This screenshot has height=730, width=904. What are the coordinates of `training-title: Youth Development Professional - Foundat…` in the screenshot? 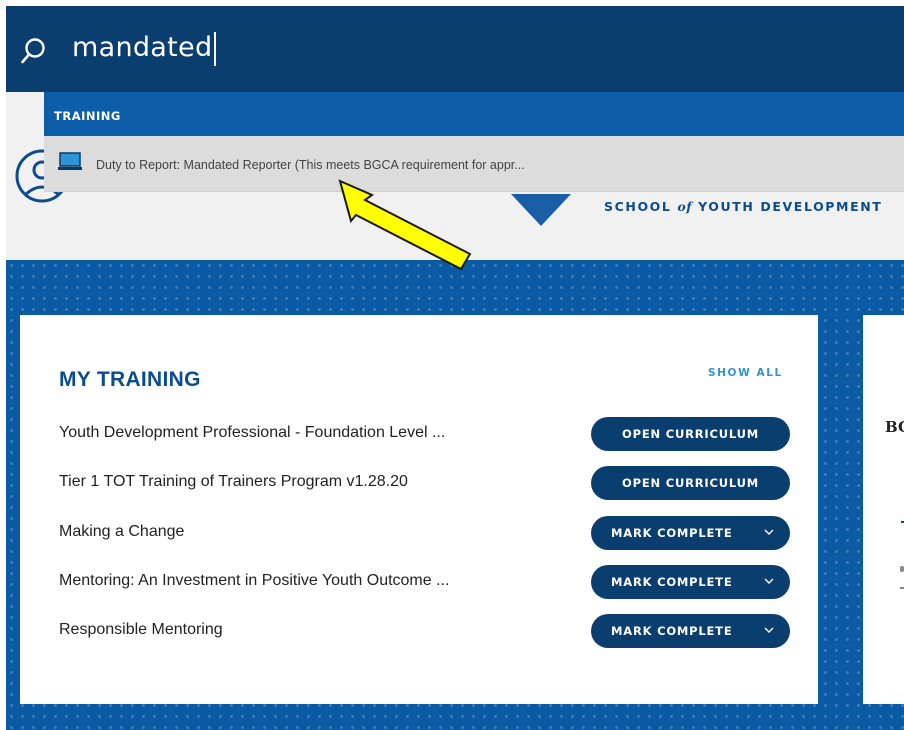 It's located at (252, 433).